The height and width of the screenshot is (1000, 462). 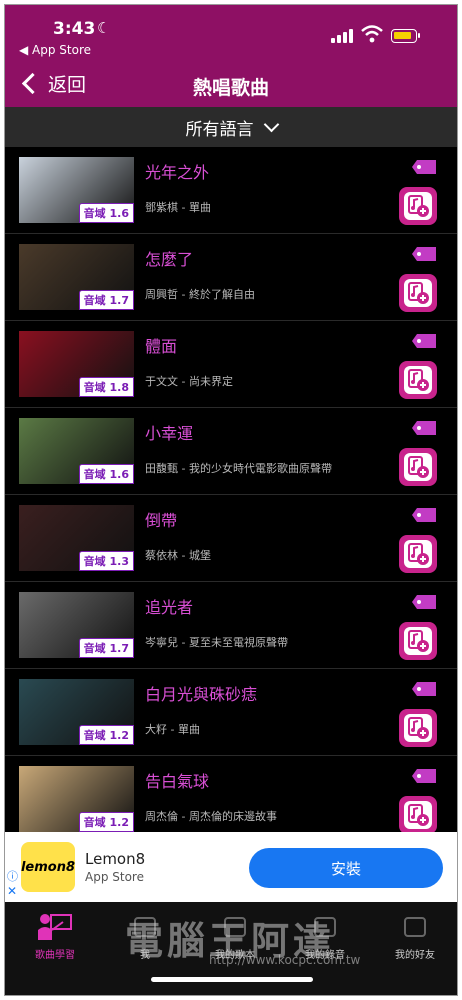 I want to click on song-title: 倒帶, so click(x=161, y=519).